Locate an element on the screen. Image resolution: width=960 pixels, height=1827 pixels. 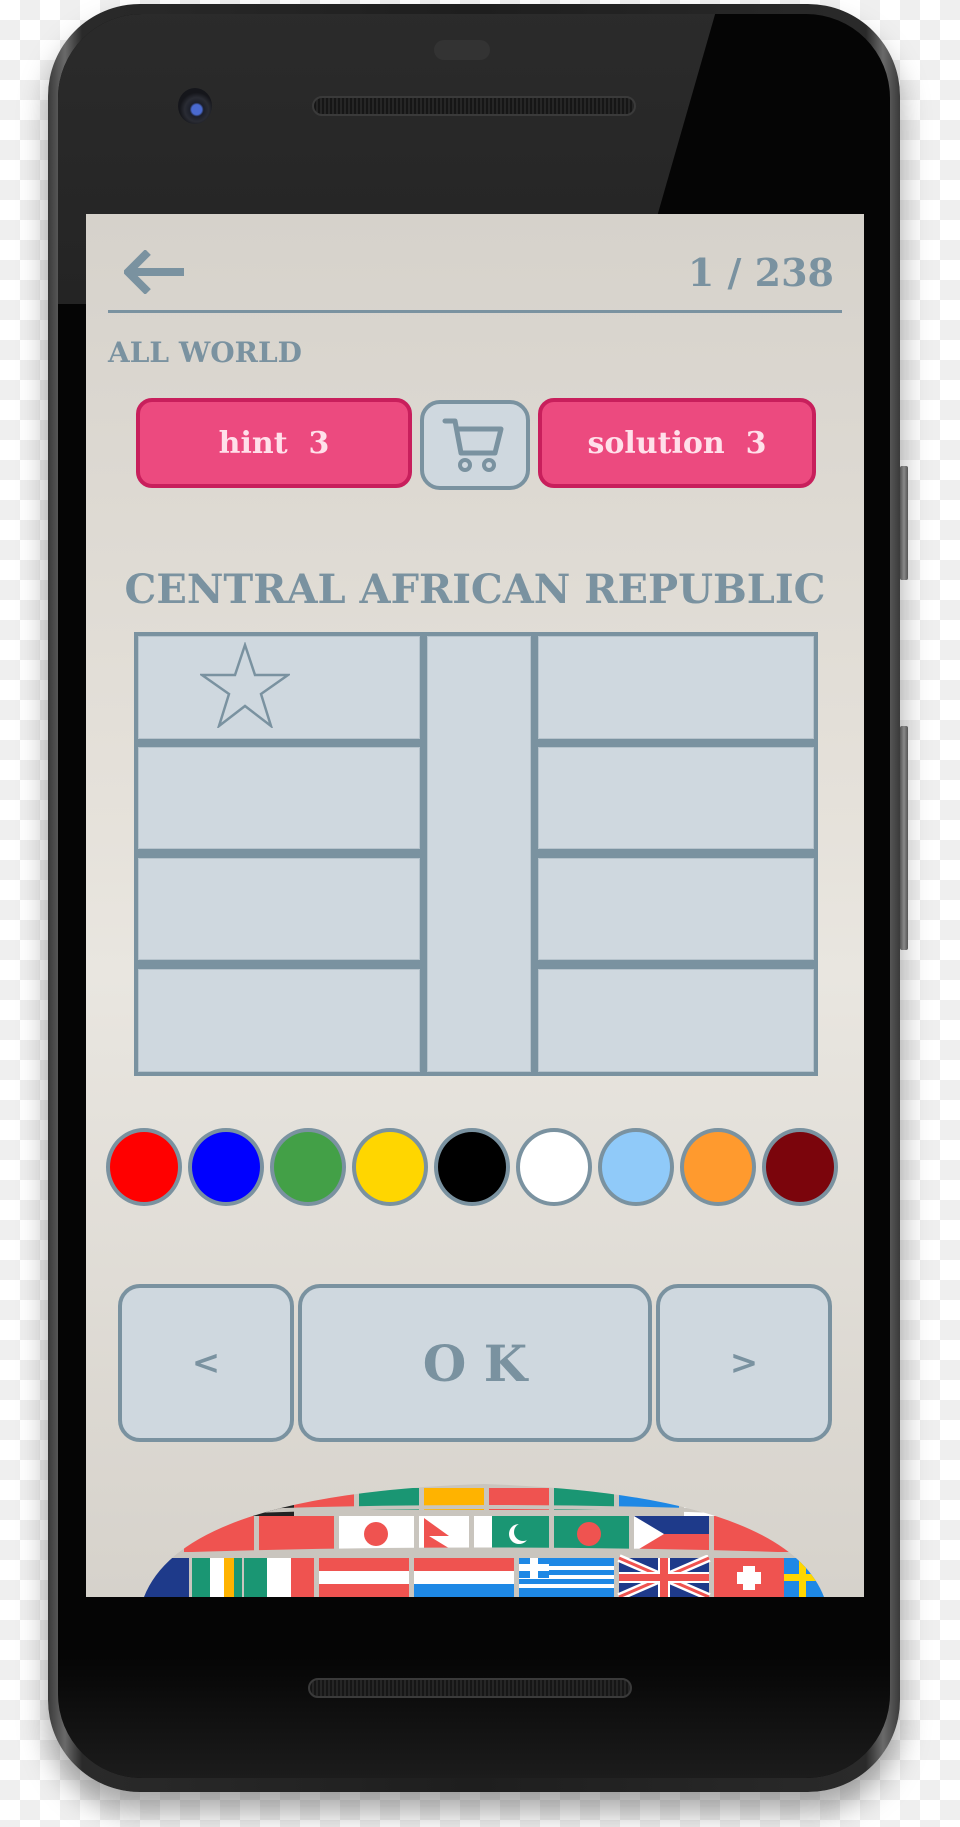
color-swatch-red is located at coordinates (144, 1167).